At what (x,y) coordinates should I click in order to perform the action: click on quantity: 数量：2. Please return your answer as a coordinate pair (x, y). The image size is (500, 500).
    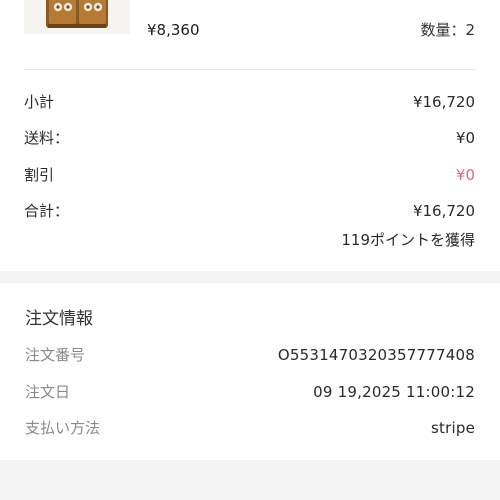
    Looking at the image, I should click on (447, 30).